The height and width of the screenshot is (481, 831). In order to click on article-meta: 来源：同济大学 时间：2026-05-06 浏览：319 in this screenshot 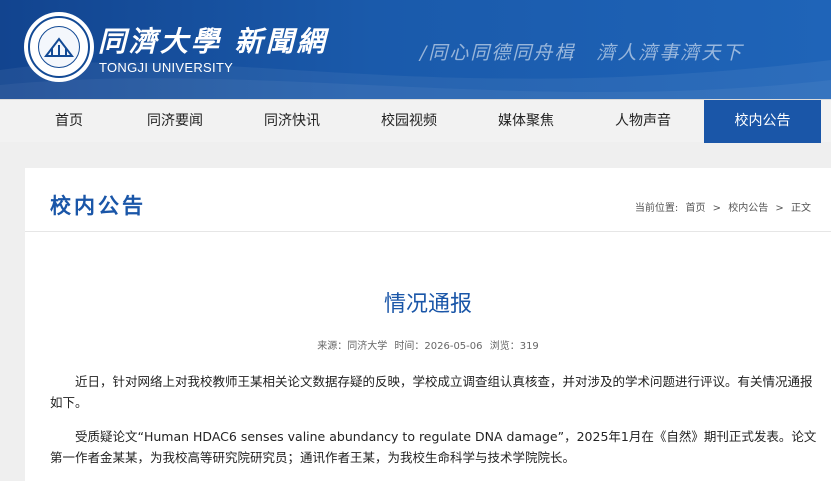, I will do `click(428, 344)`.